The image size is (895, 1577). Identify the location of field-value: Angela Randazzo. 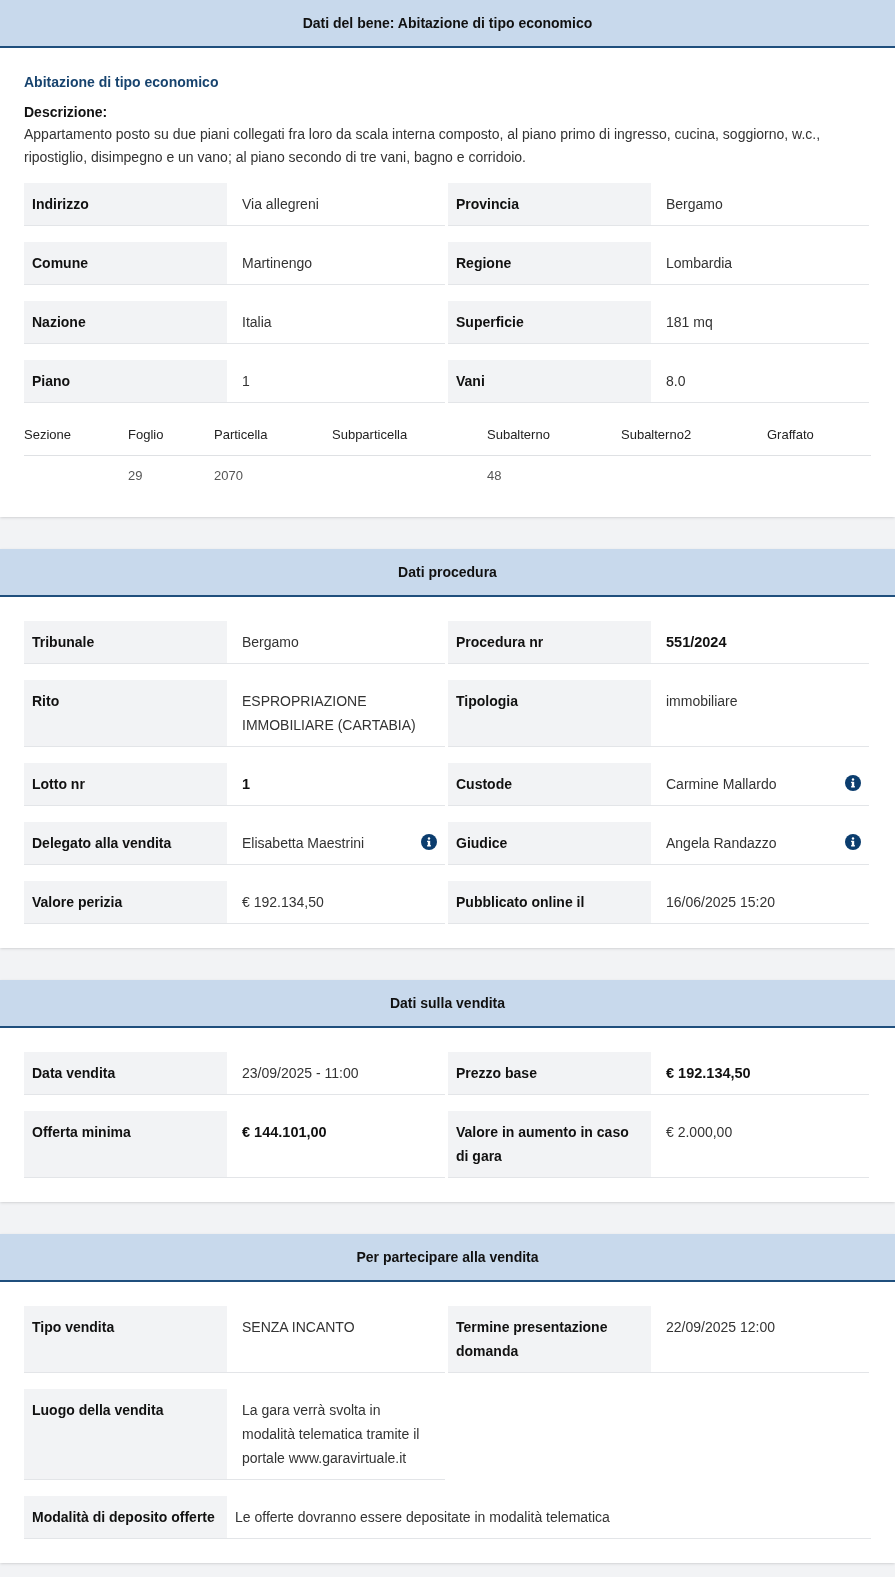
(721, 843).